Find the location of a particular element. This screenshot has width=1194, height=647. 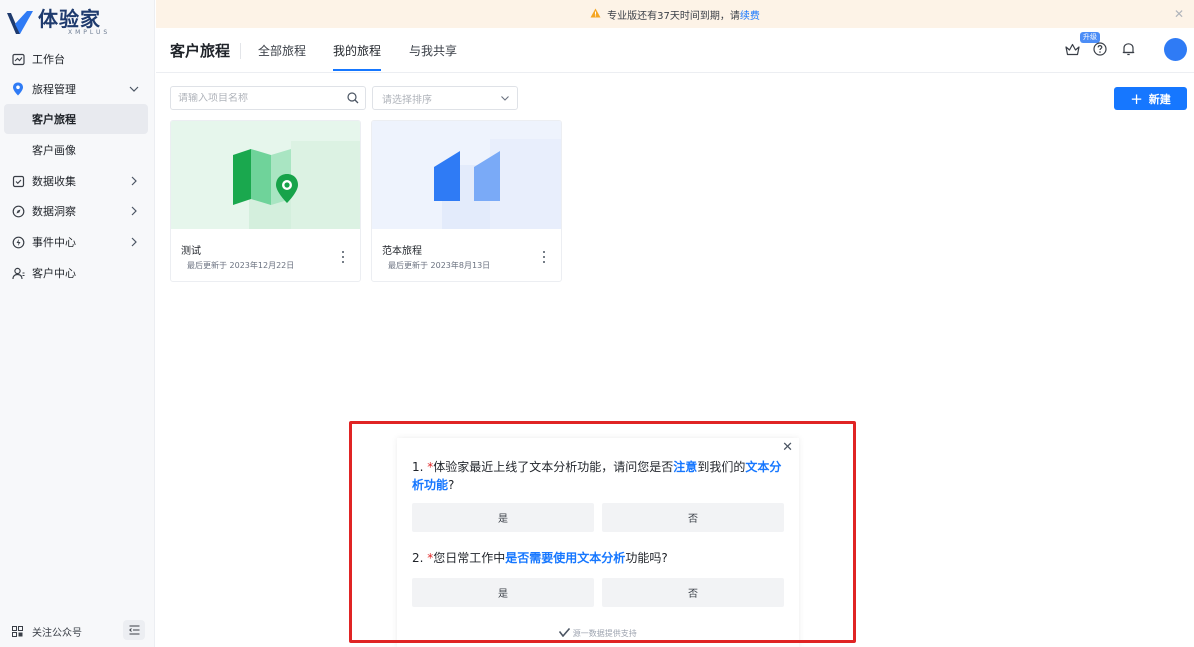

brand-subname: XMPLUS is located at coordinates (89, 32).